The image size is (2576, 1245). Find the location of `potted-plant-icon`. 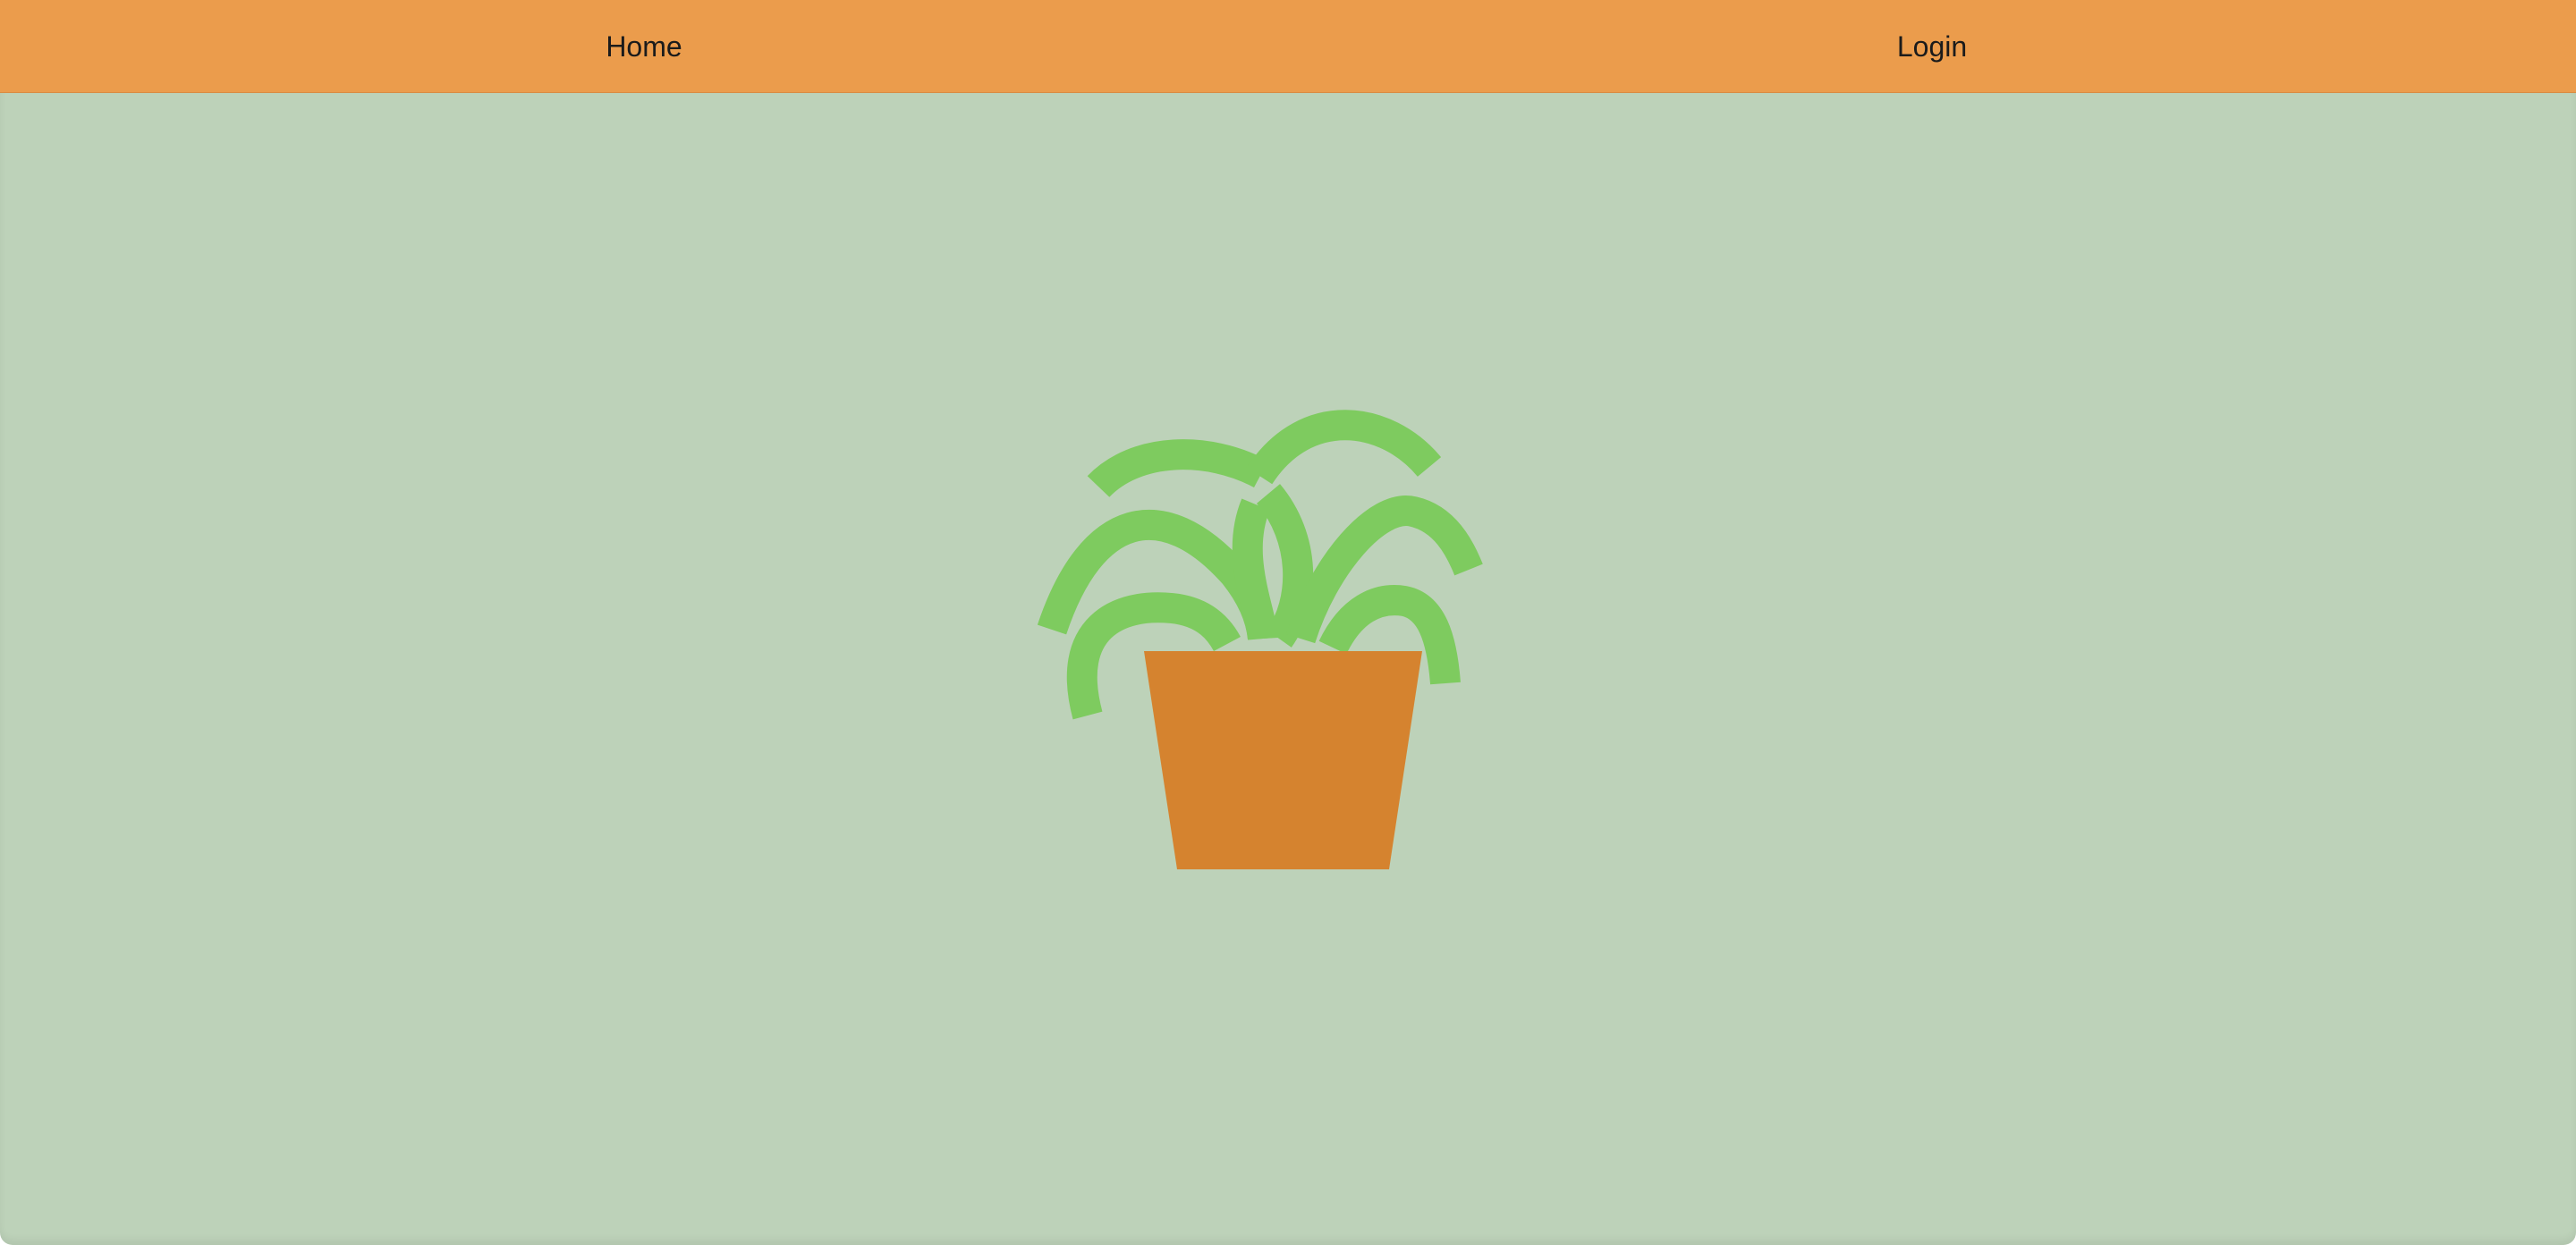

potted-plant-icon is located at coordinates (1260, 639).